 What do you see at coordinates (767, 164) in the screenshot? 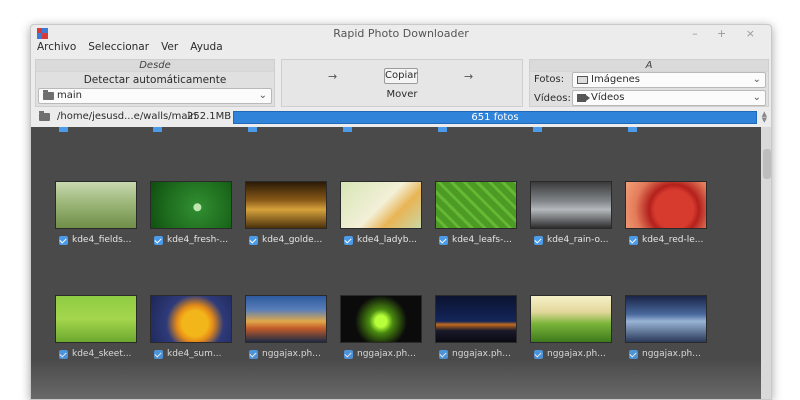
I see `scroll-thumb` at bounding box center [767, 164].